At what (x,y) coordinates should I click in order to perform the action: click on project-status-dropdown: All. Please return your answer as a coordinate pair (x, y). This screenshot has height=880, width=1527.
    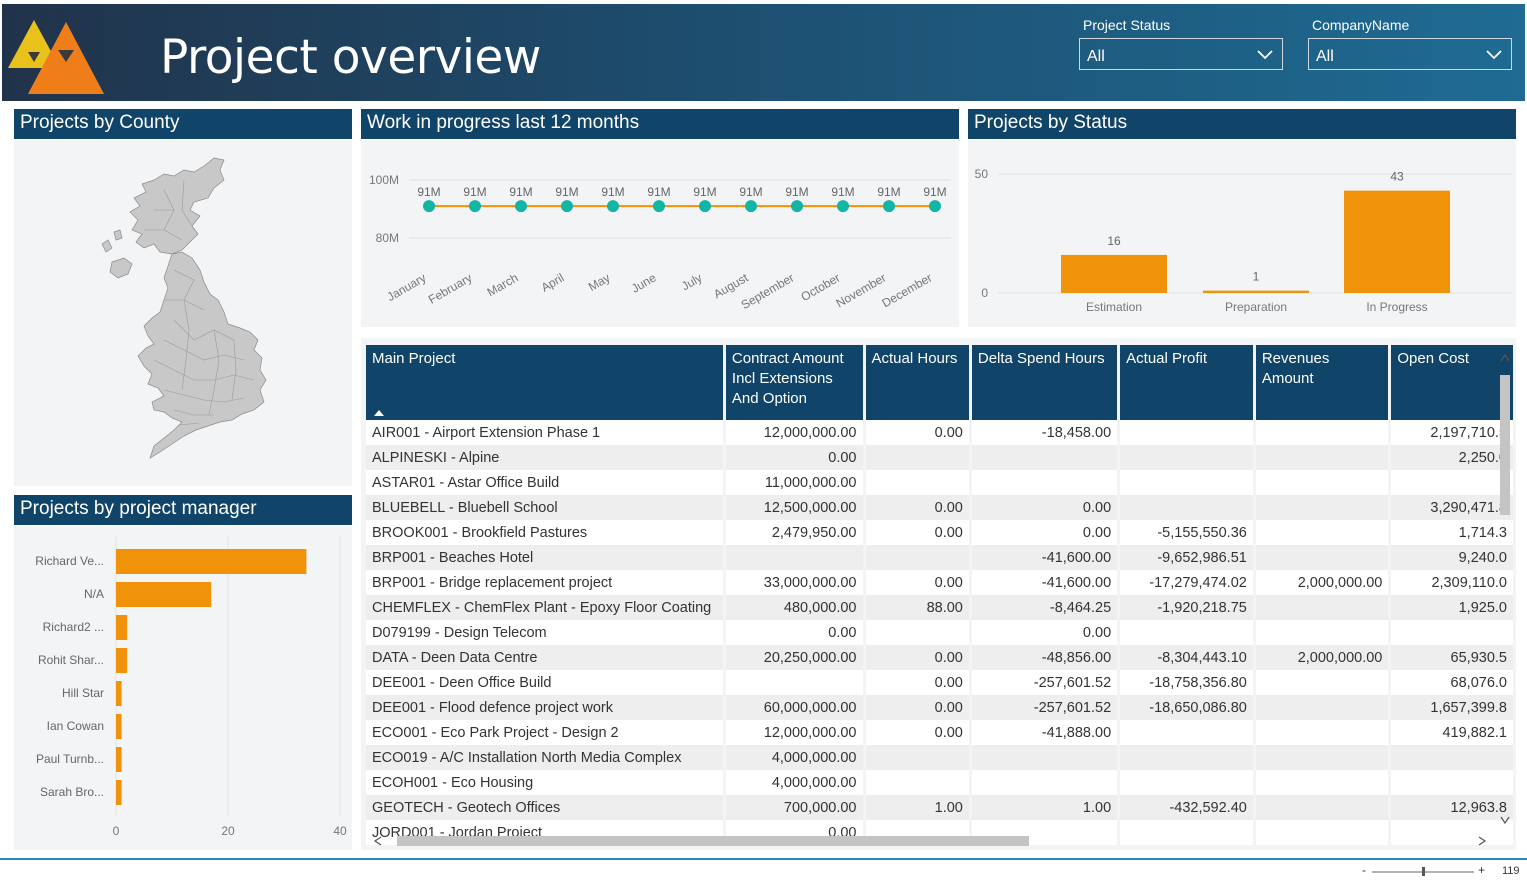
    Looking at the image, I should click on (1181, 54).